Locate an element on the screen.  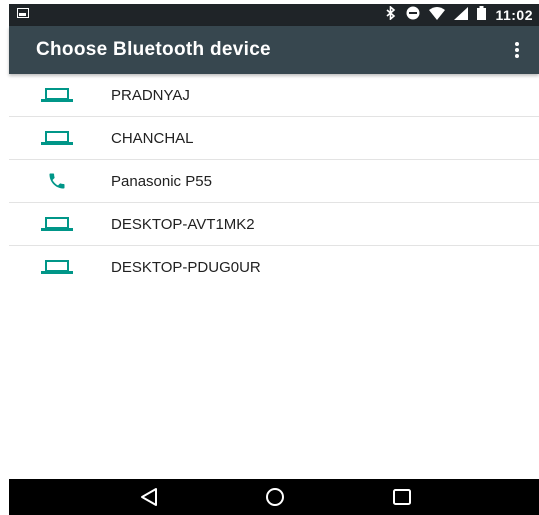
home-icon is located at coordinates (275, 497).